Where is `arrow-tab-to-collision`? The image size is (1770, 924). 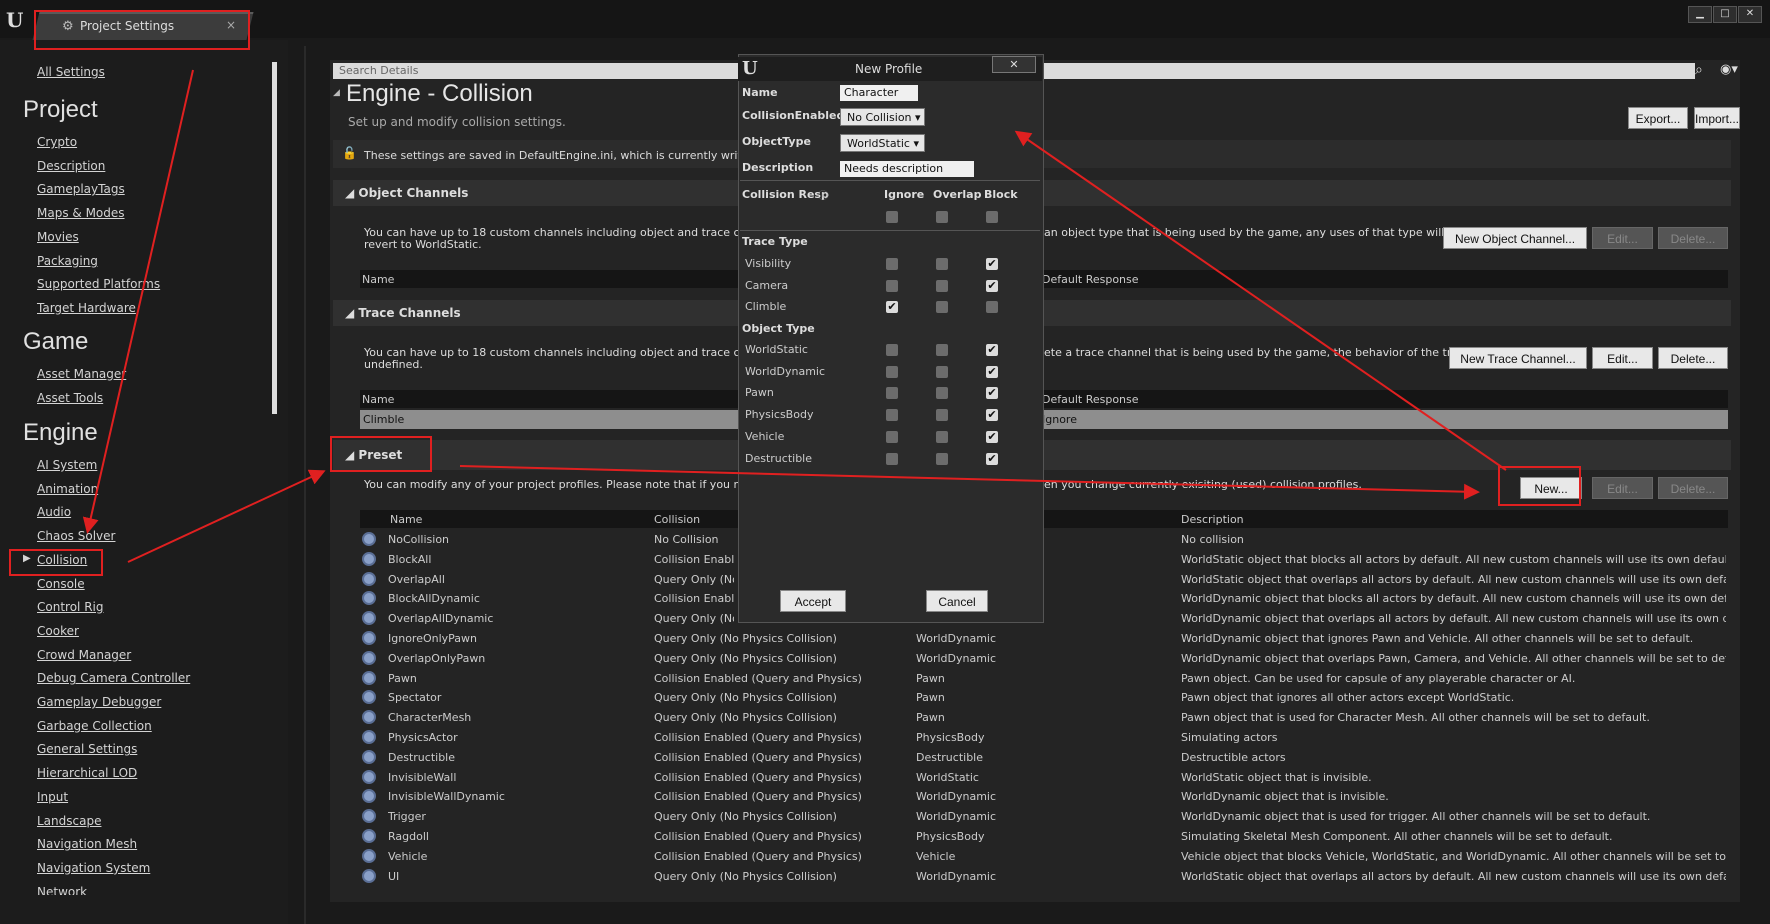
arrow-tab-to-collision is located at coordinates (138, 301).